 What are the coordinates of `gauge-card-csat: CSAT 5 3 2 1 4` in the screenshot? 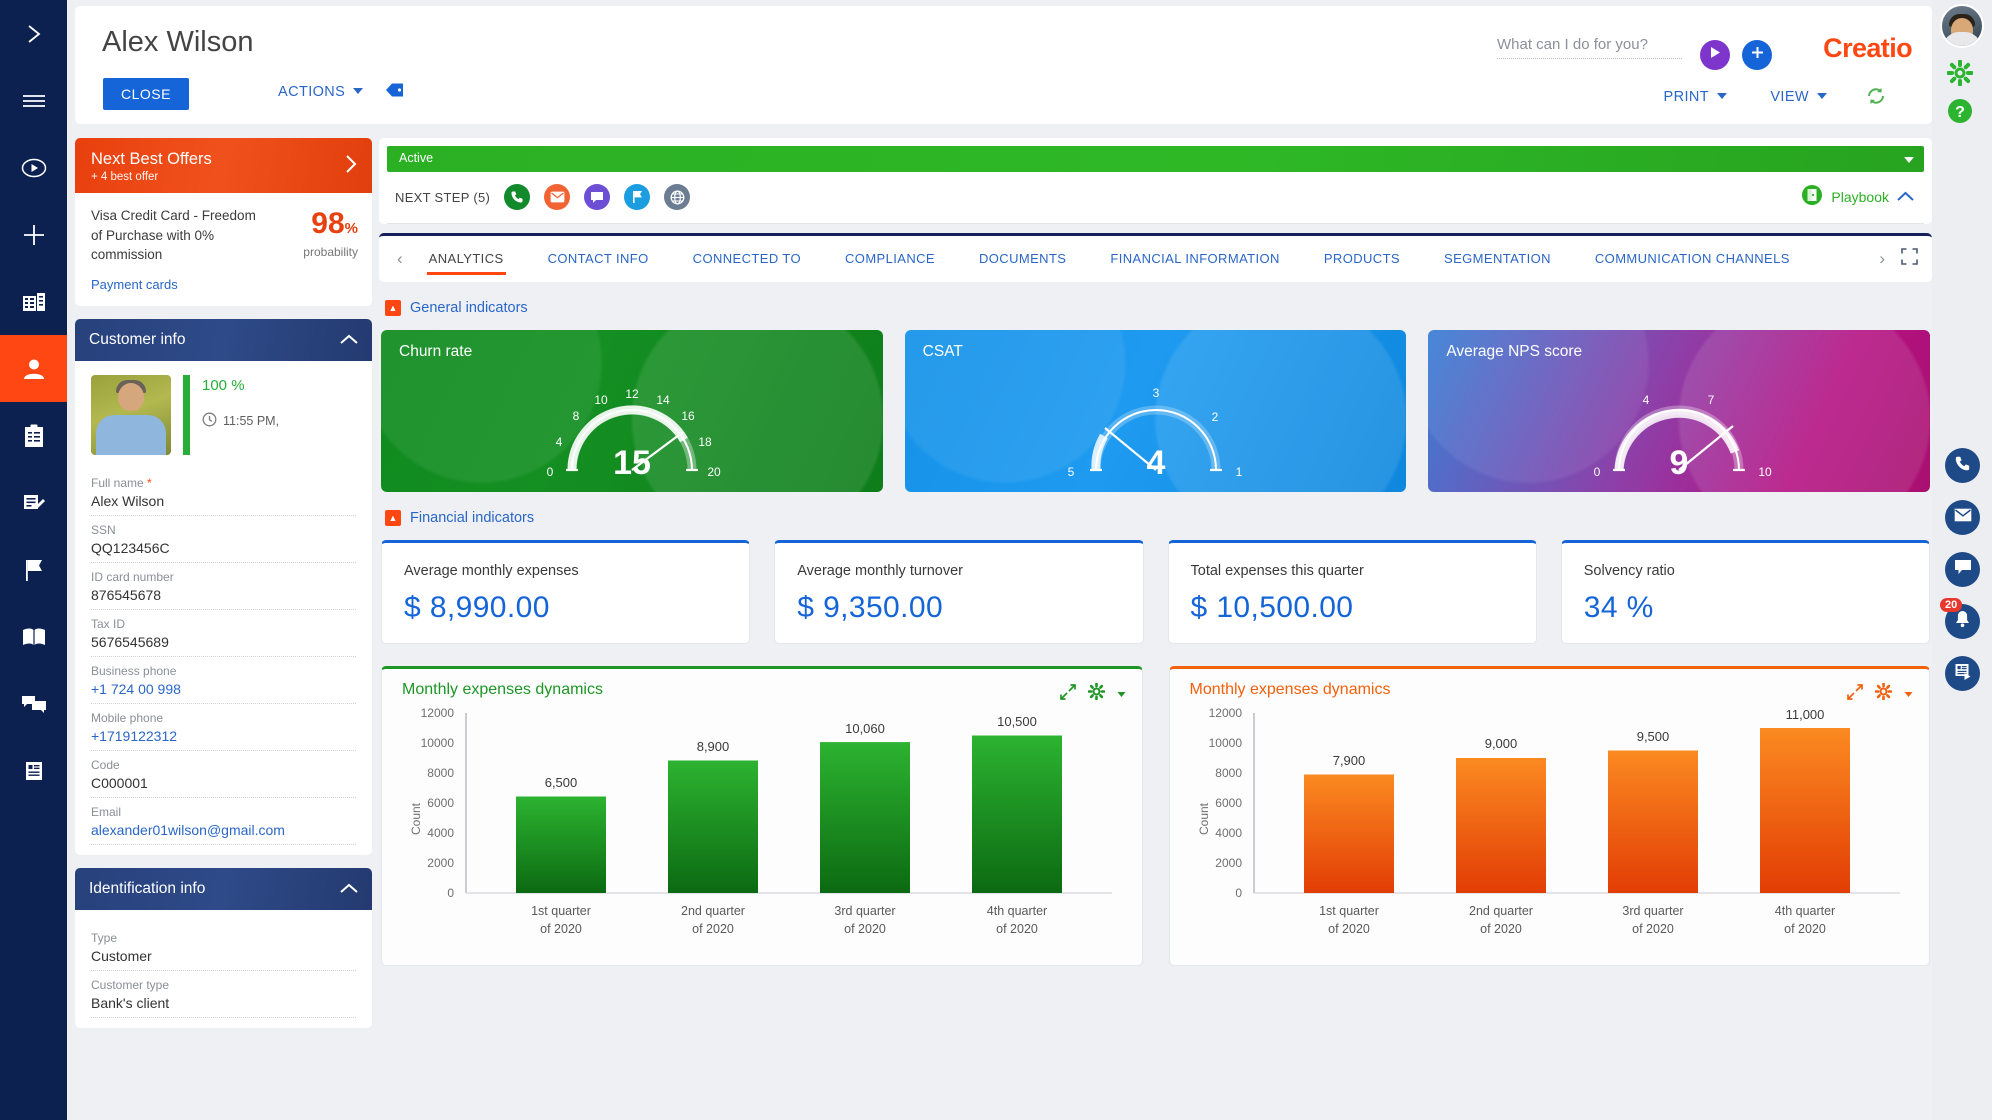 It's located at (1155, 411).